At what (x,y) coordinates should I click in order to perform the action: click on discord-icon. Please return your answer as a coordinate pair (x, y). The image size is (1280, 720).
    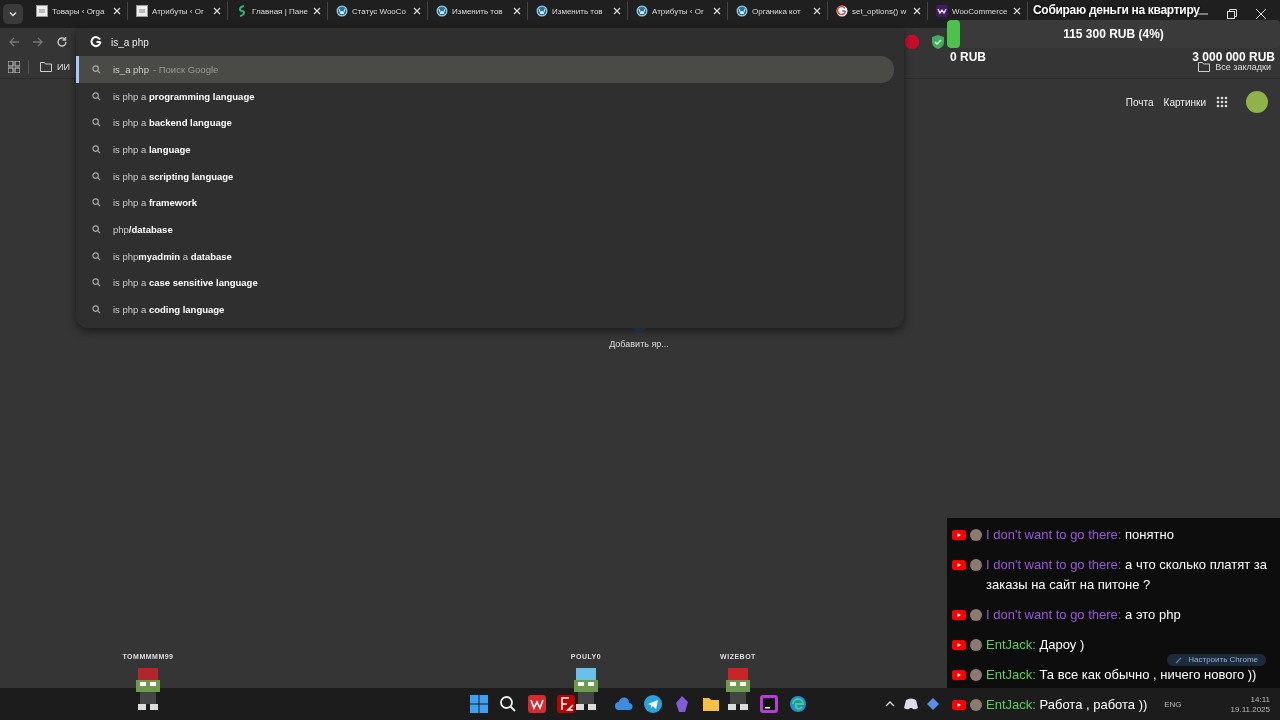
    Looking at the image, I should click on (911, 704).